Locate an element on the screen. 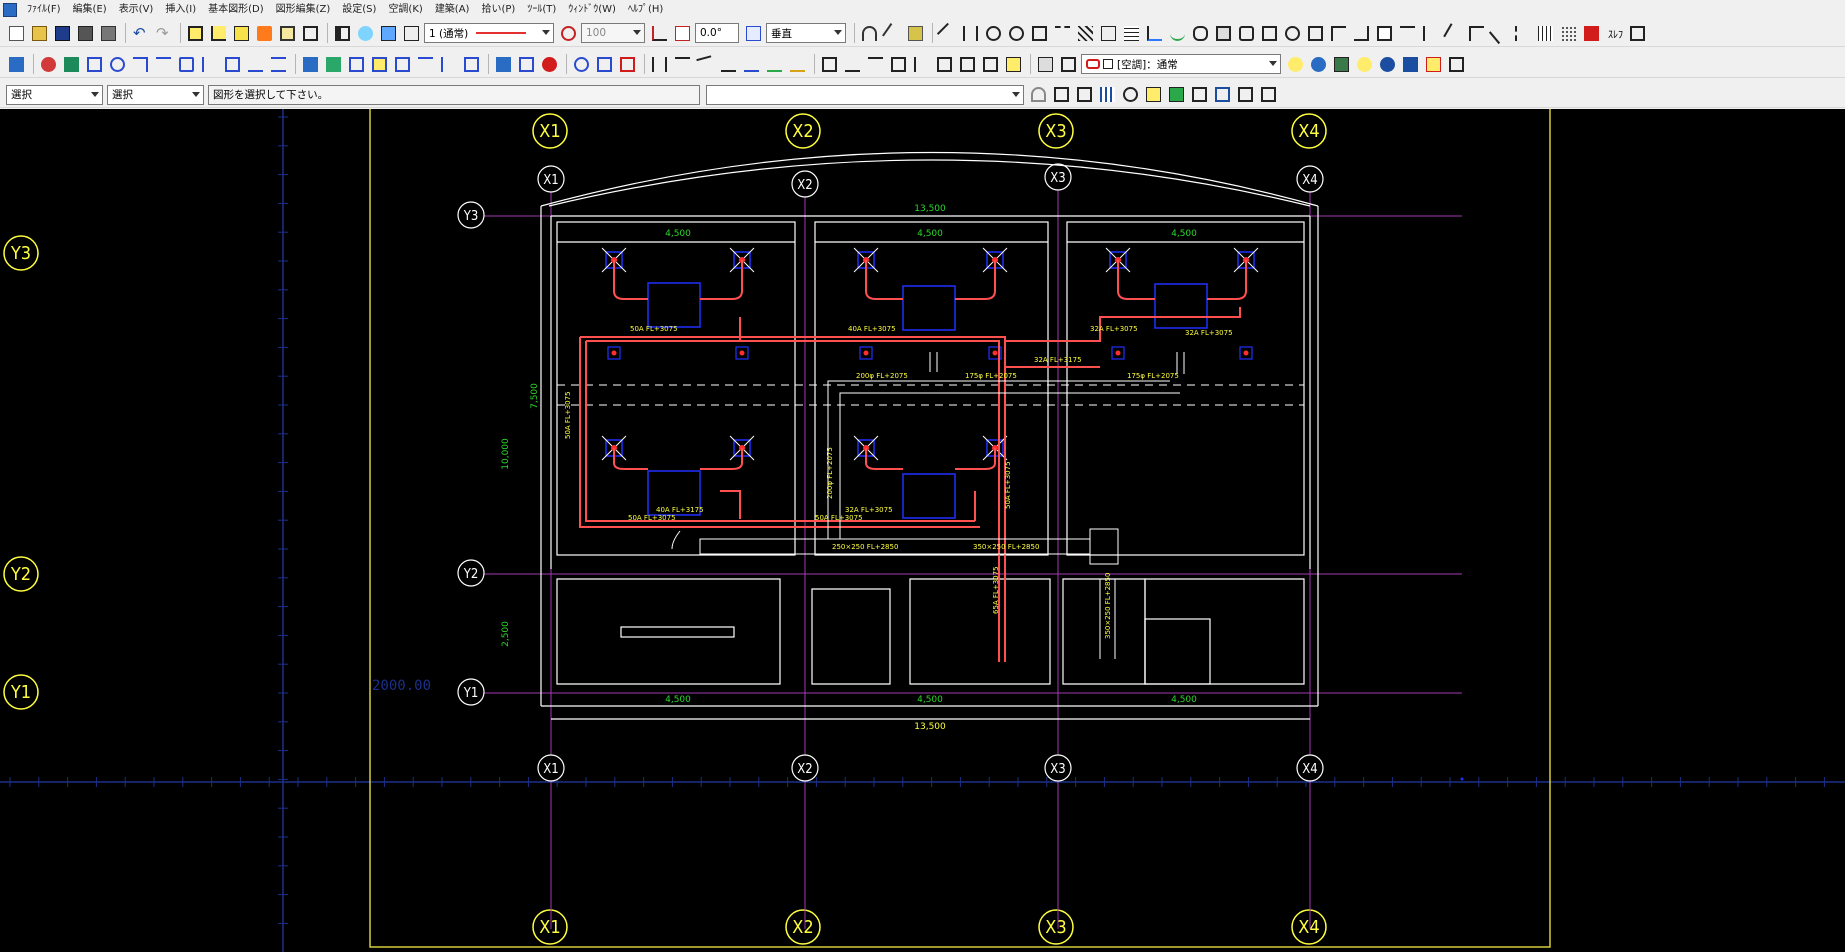  riser-button is located at coordinates (209, 64).